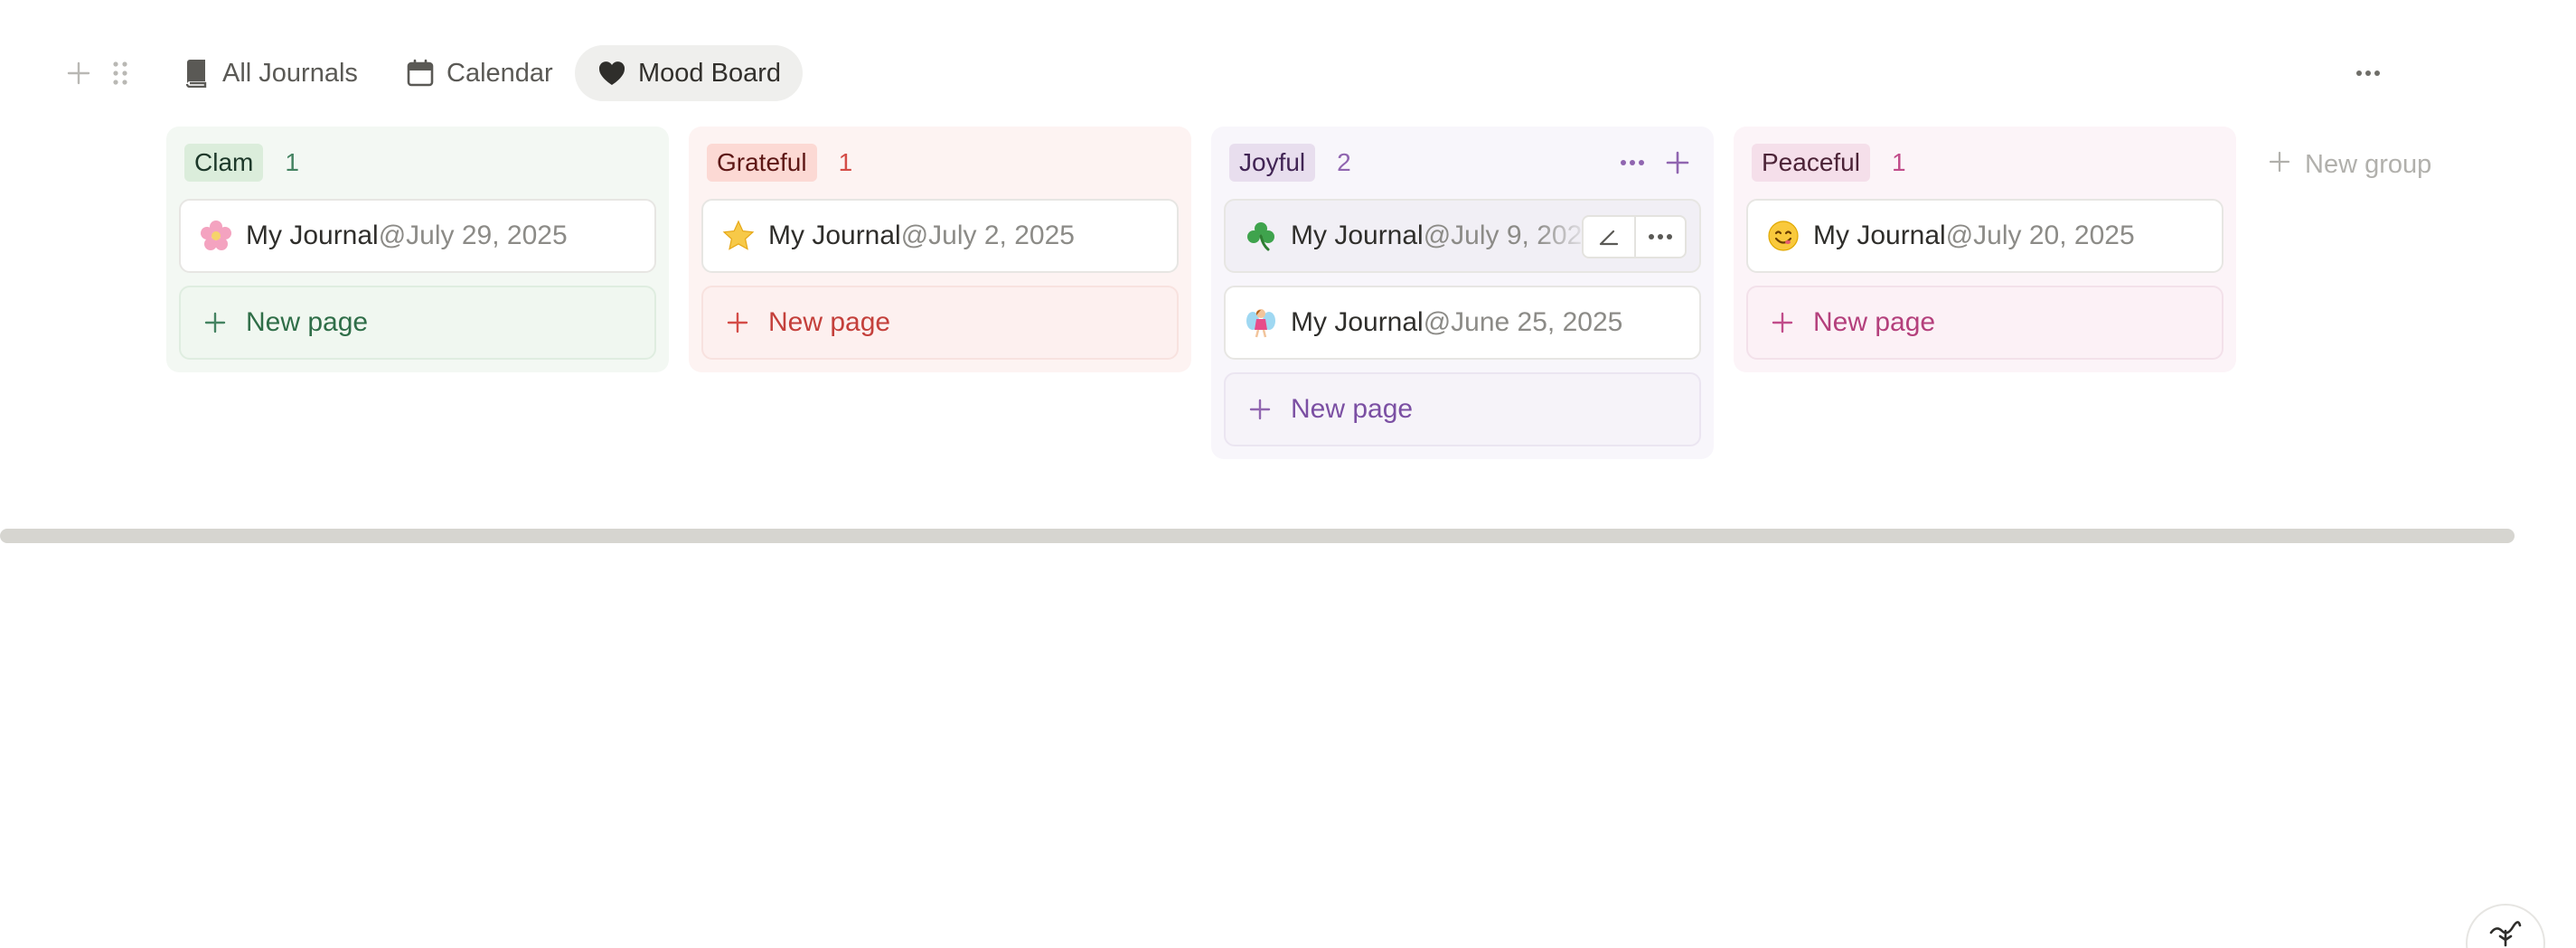 The height and width of the screenshot is (948, 2576). Describe the element at coordinates (1659, 237) in the screenshot. I see `card-more-icon` at that location.